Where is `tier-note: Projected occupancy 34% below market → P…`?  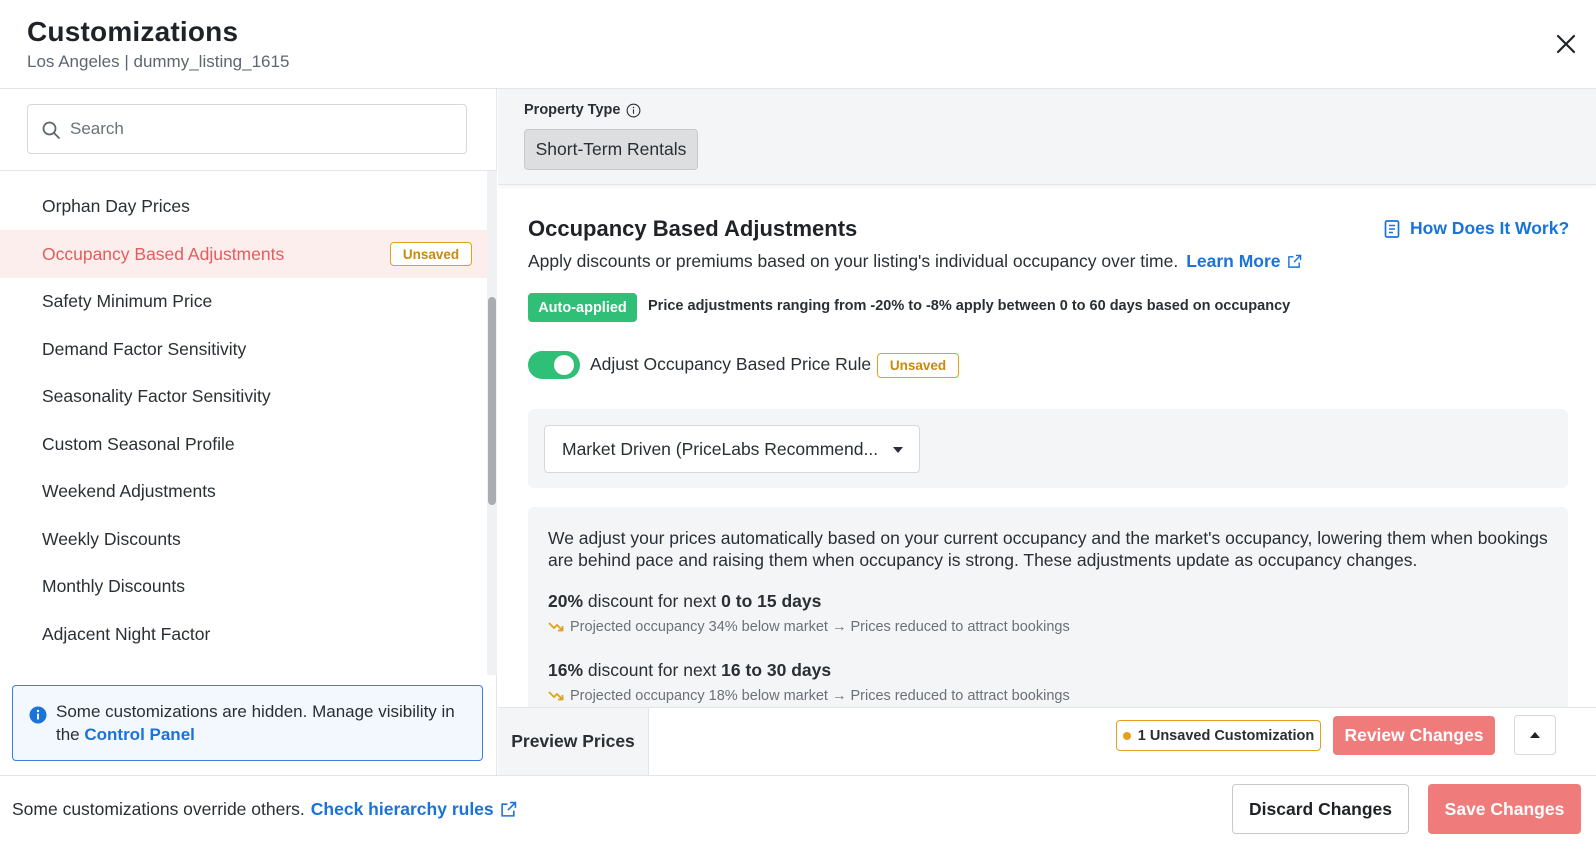
tier-note: Projected occupancy 34% below market → P… is located at coordinates (809, 627).